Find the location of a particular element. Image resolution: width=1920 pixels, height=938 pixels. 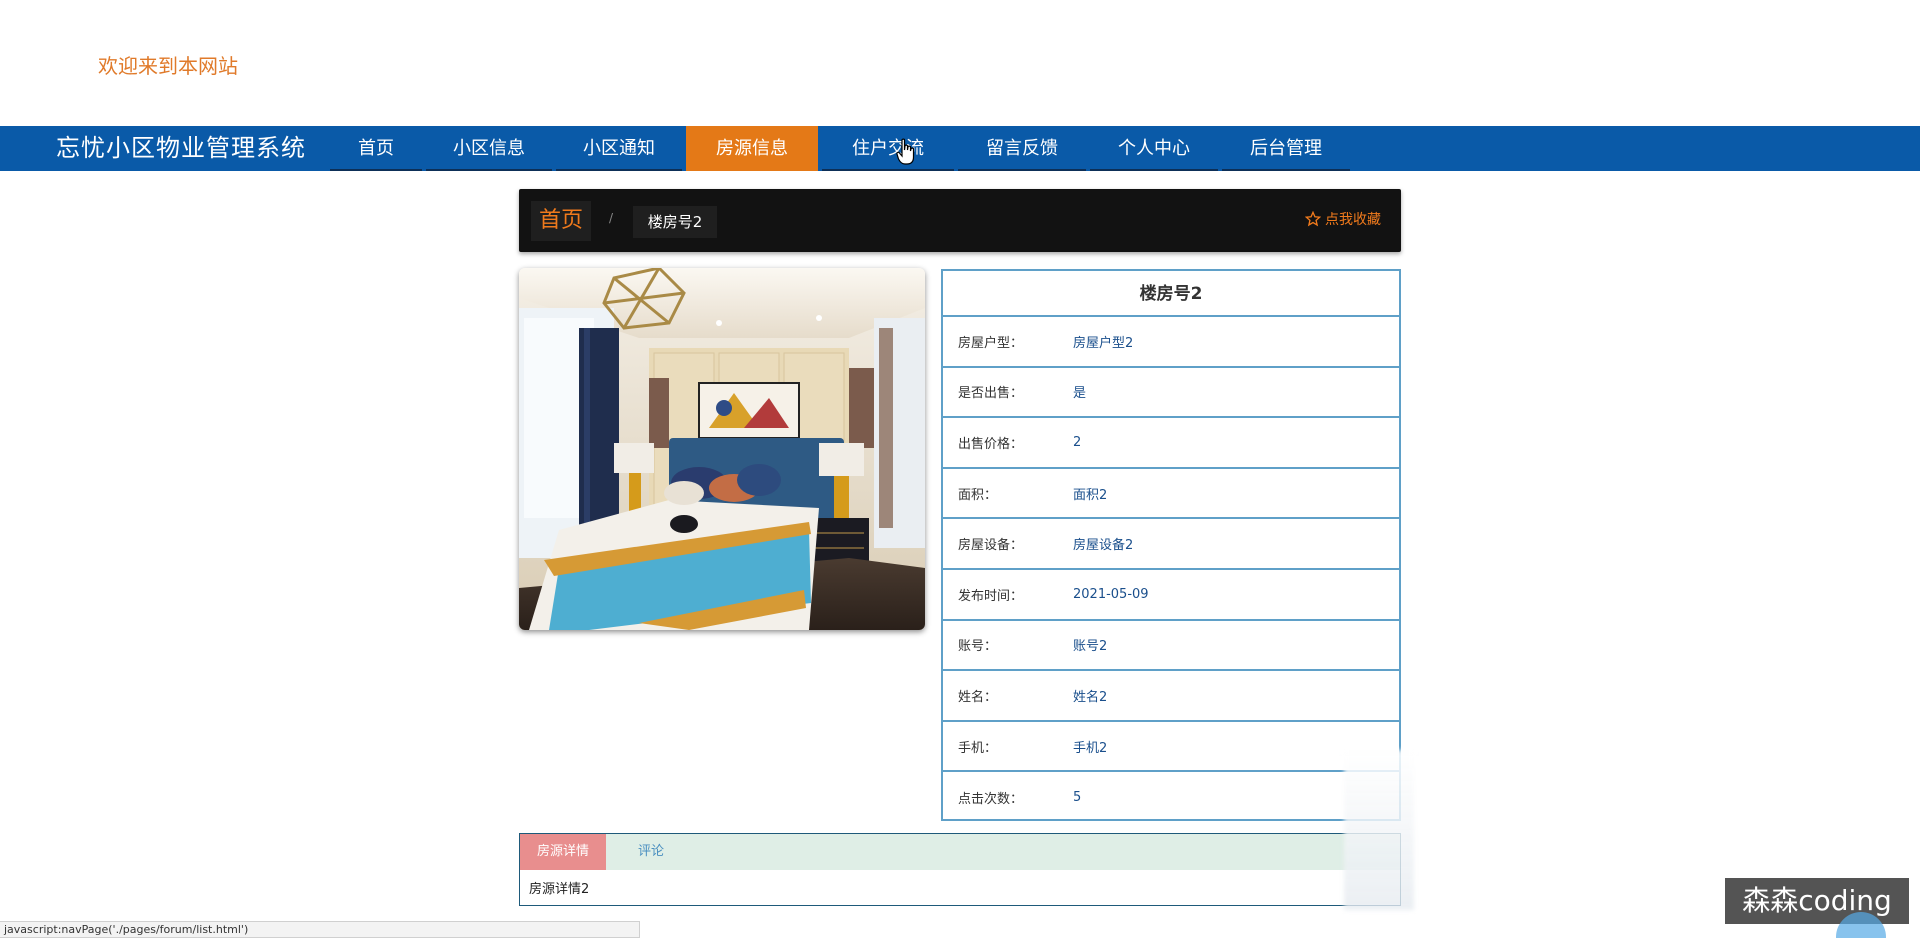

watermark: 森森coding is located at coordinates (1817, 901).